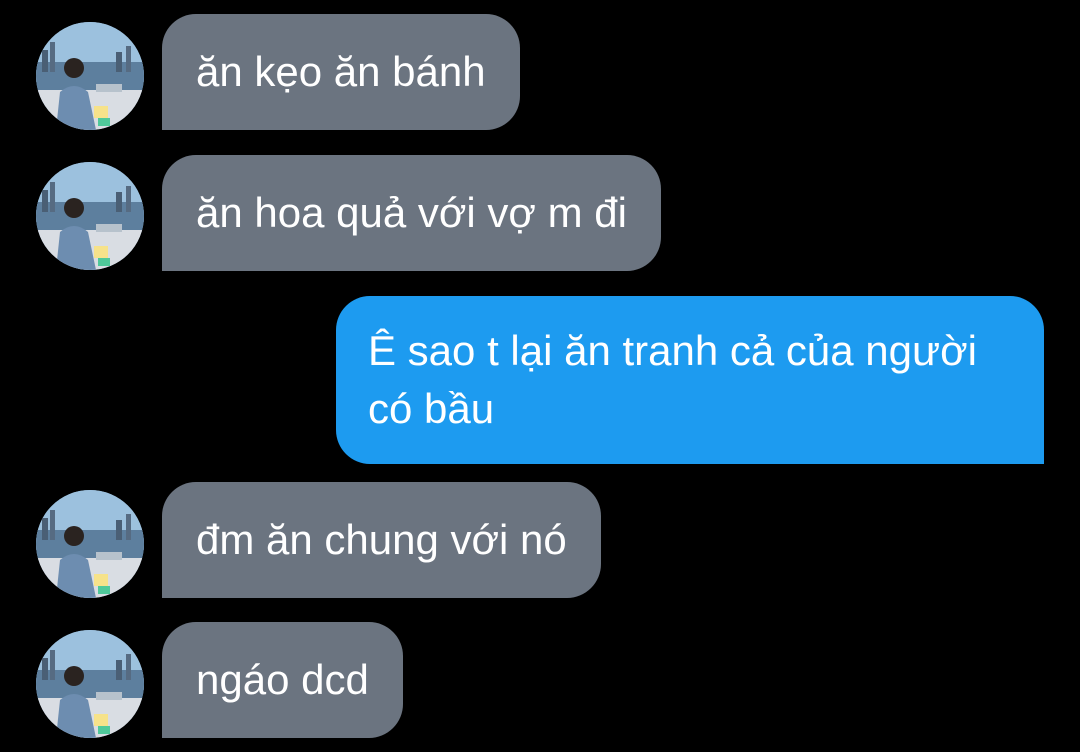  I want to click on message-text: Ê sao t lại ăn tranh cả của người có bầu, so click(672, 379).